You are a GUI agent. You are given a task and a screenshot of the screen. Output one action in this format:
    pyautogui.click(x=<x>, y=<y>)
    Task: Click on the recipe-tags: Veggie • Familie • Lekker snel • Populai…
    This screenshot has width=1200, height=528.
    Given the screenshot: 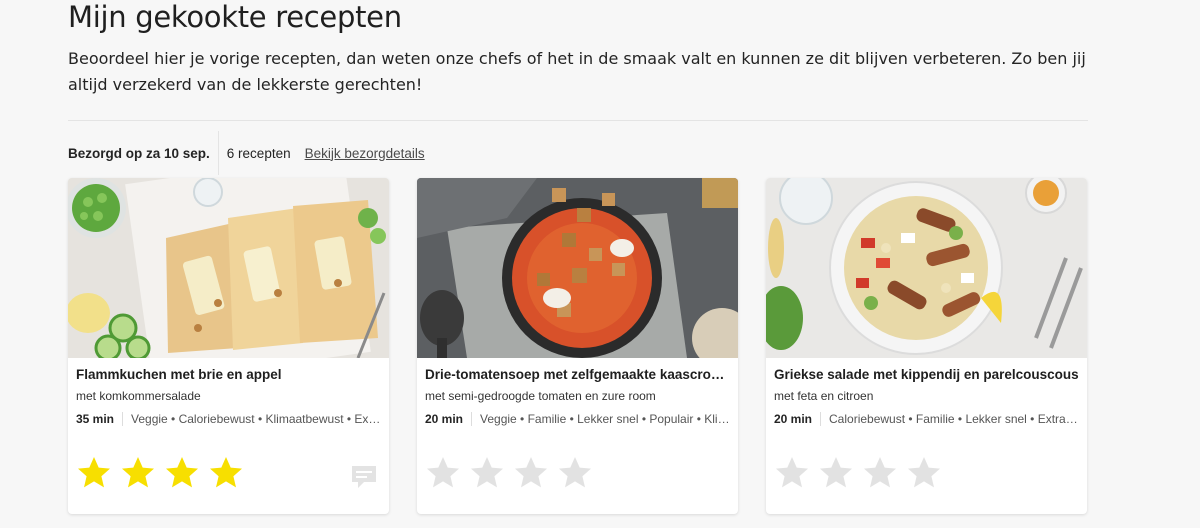 What is the action you would take?
    pyautogui.click(x=605, y=419)
    